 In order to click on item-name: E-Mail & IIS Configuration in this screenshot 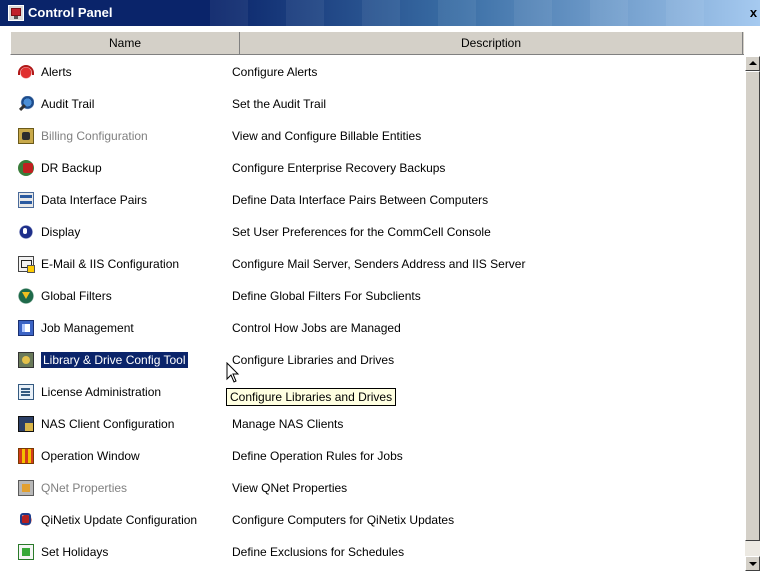, I will do `click(110, 264)`.